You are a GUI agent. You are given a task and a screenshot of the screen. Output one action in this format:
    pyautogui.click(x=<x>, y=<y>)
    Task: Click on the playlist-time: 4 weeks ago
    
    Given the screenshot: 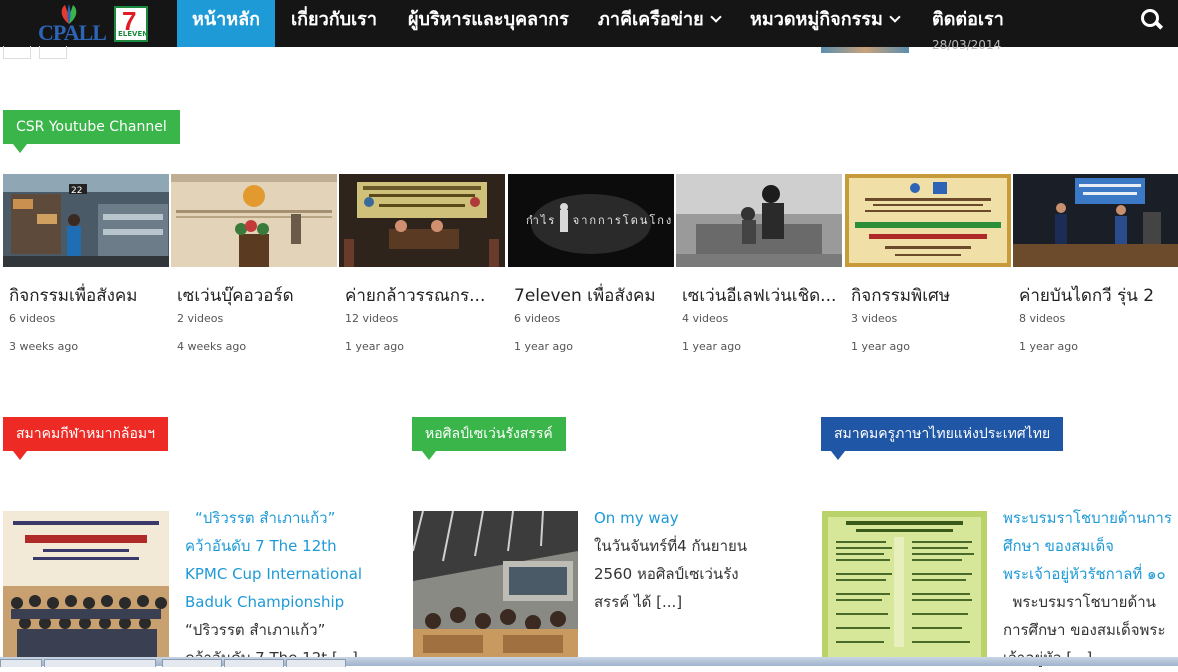 What is the action you would take?
    pyautogui.click(x=212, y=346)
    